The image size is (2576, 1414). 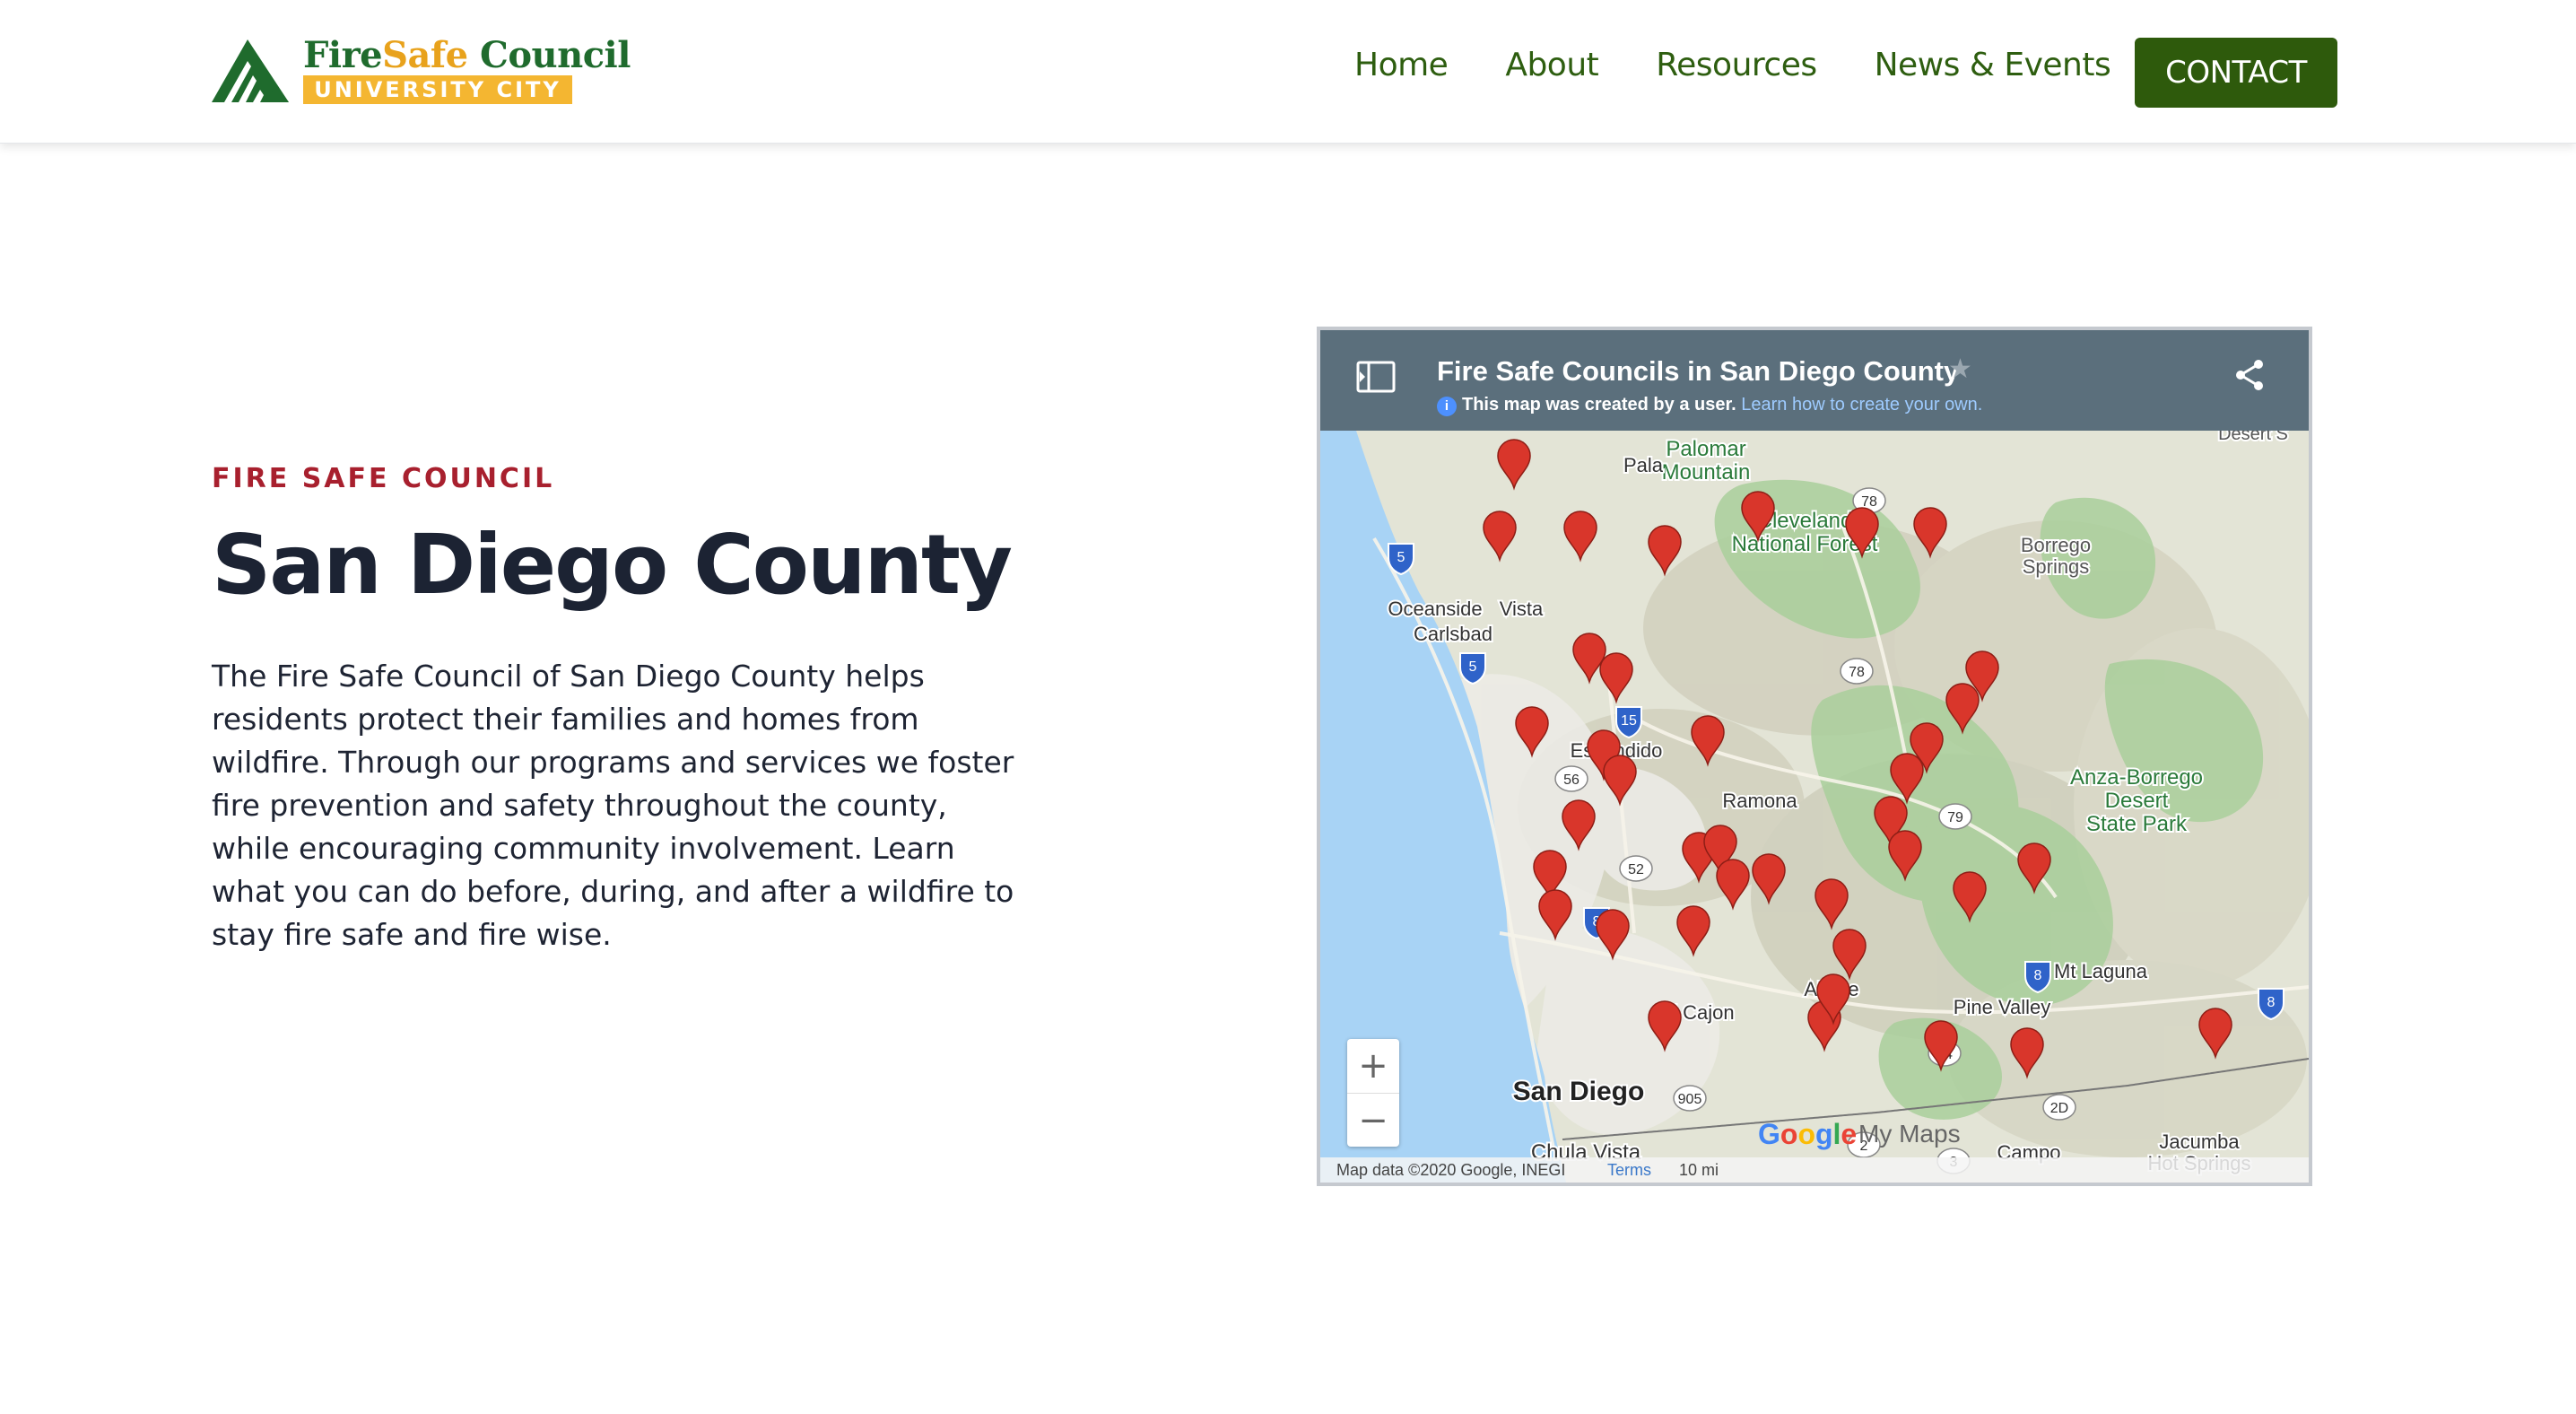 I want to click on highway-shield: 79, so click(x=1955, y=816).